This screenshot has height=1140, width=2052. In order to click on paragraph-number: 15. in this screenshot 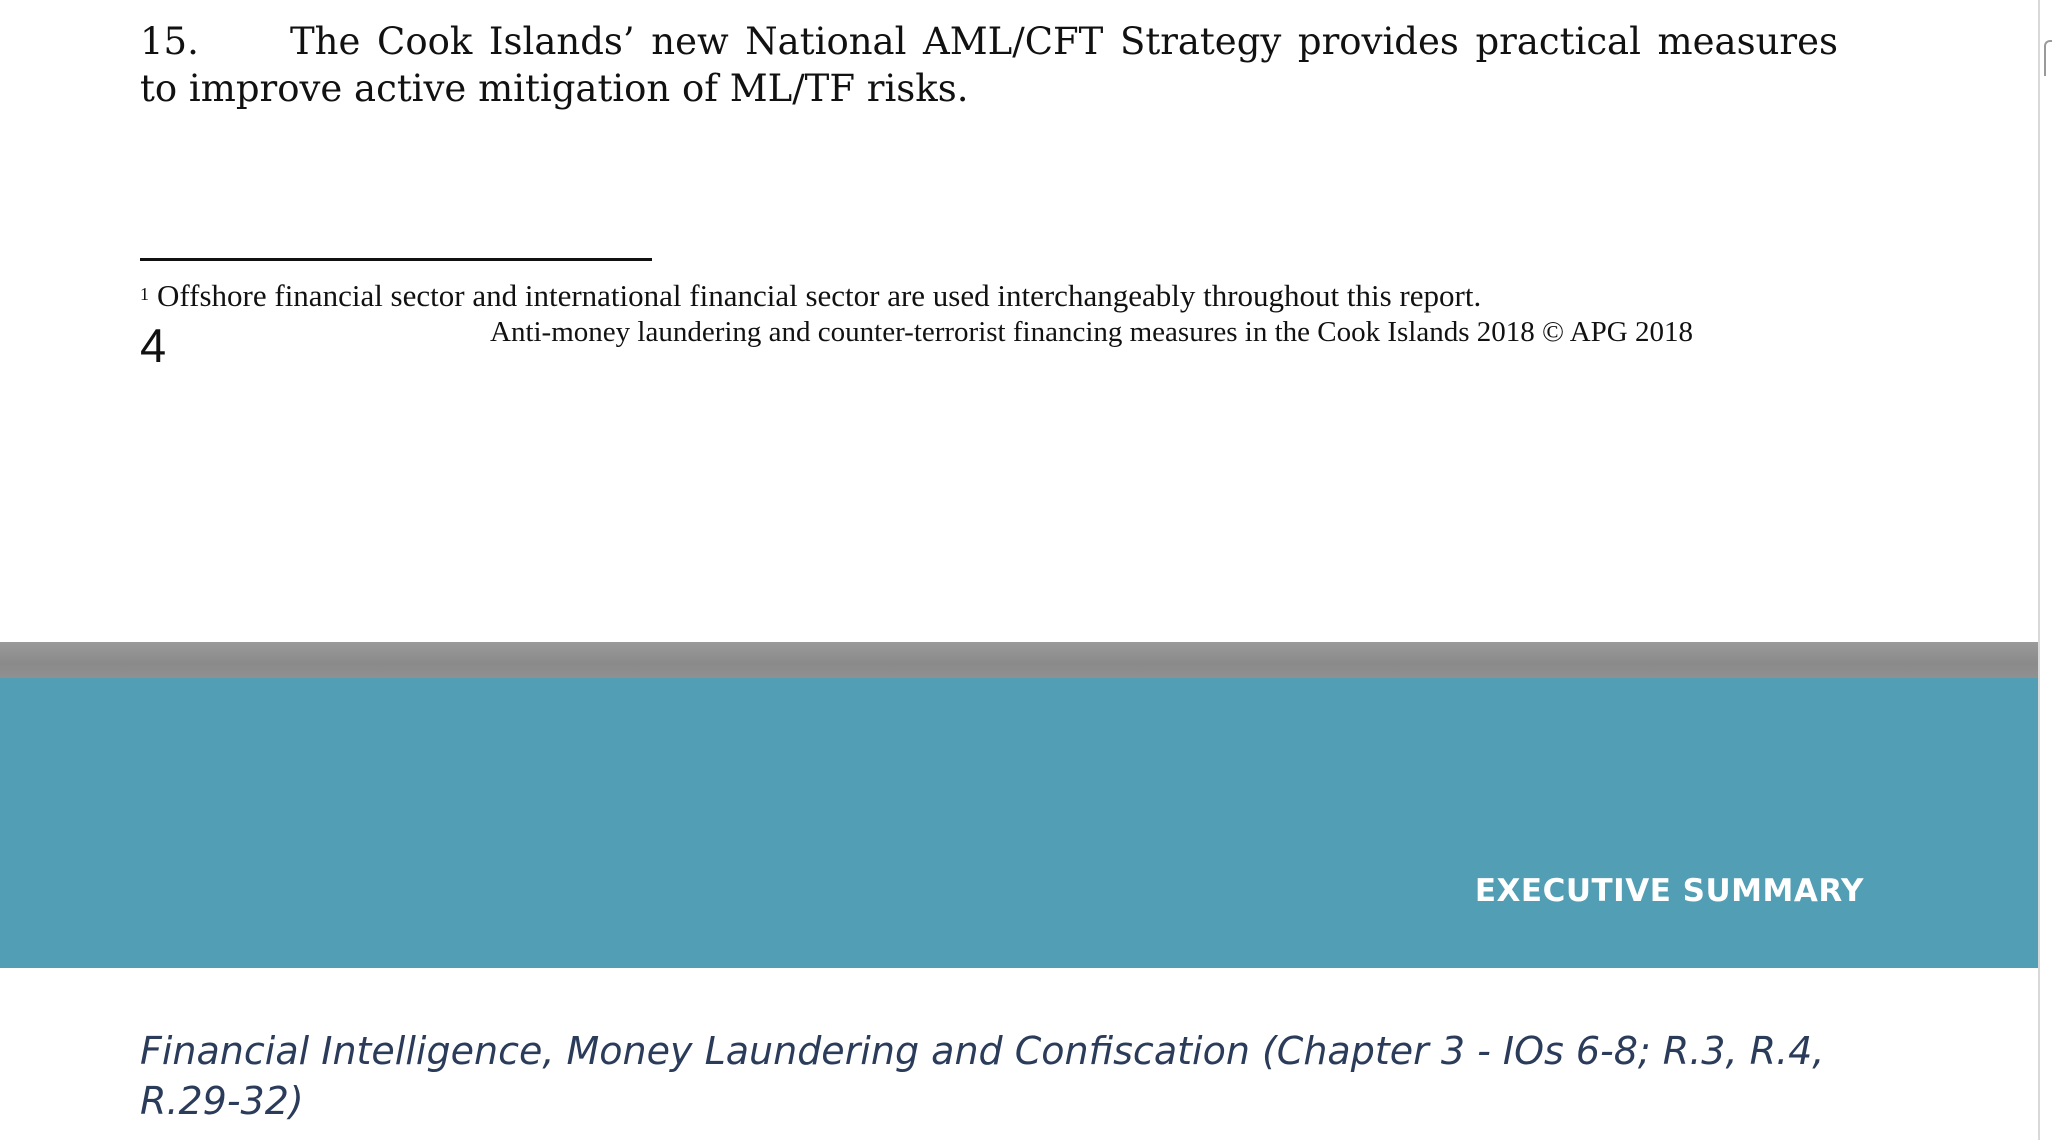, I will do `click(169, 41)`.